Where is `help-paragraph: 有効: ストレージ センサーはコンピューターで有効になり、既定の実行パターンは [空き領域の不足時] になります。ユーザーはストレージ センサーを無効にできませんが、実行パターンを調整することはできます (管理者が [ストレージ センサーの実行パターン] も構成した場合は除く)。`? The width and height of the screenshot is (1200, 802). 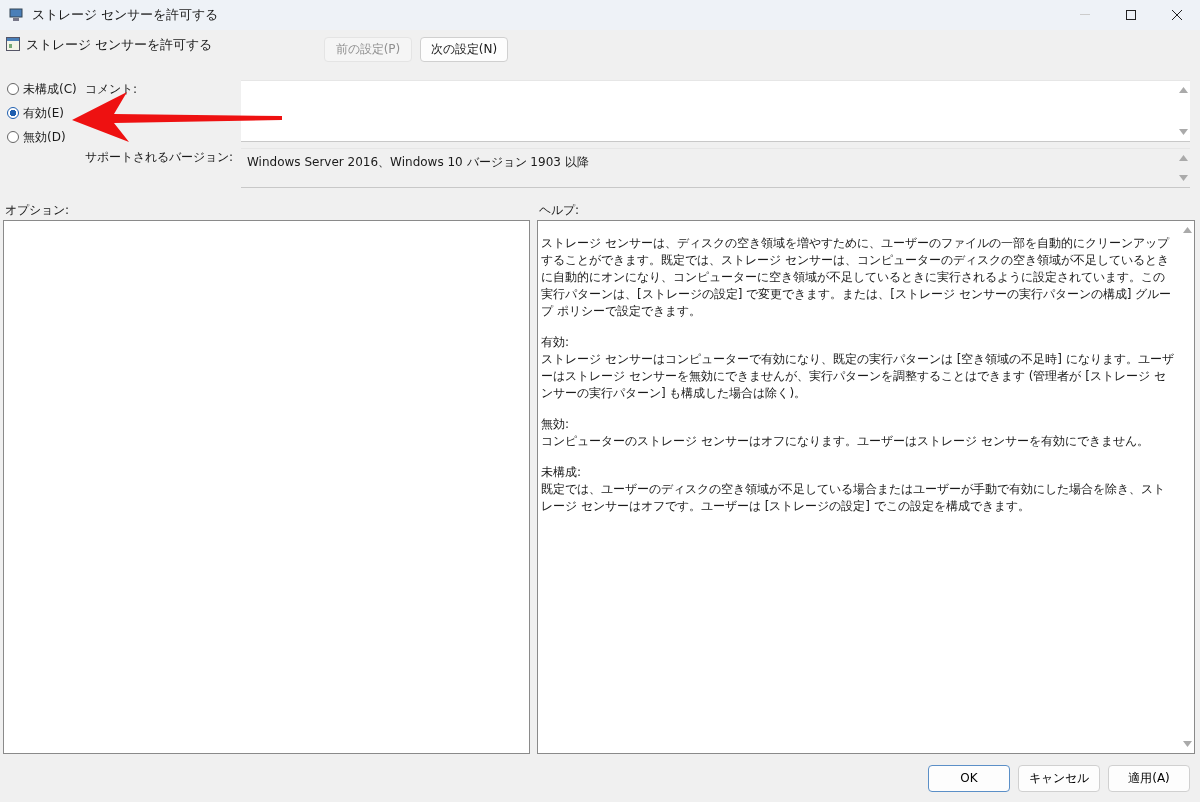 help-paragraph: 有効: ストレージ センサーはコンピューターで有効になり、既定の実行パターンは [空き領域の不足時] になります。ユーザーはストレージ センサーを無効にできませんが、実行パターンを調整することはできます (管理者が [ストレージ センサーの実行パターン] も構成した場合は除く)。 is located at coordinates (858, 368).